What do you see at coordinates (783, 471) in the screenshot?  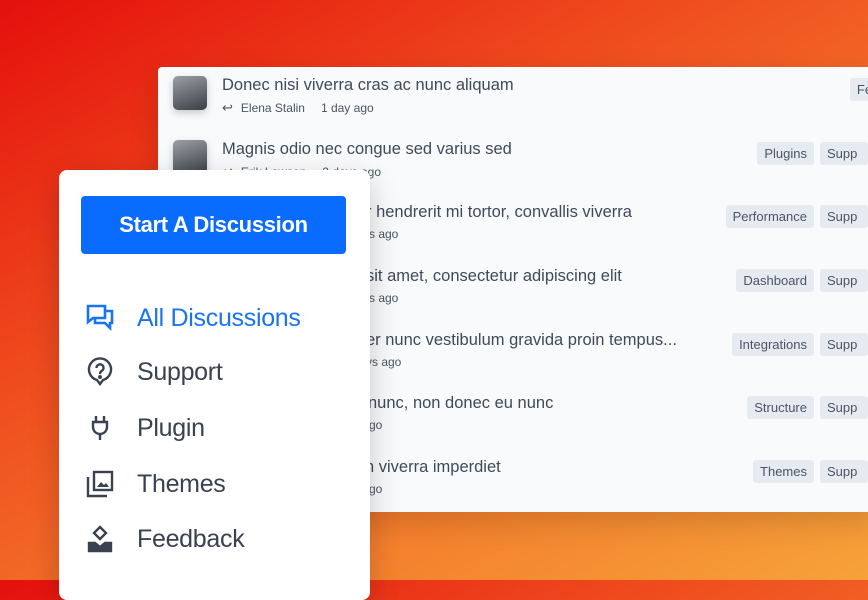 I see `tag: Themes` at bounding box center [783, 471].